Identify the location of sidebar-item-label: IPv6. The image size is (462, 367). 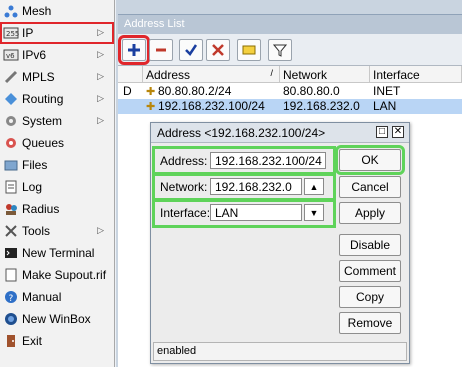
(34, 55).